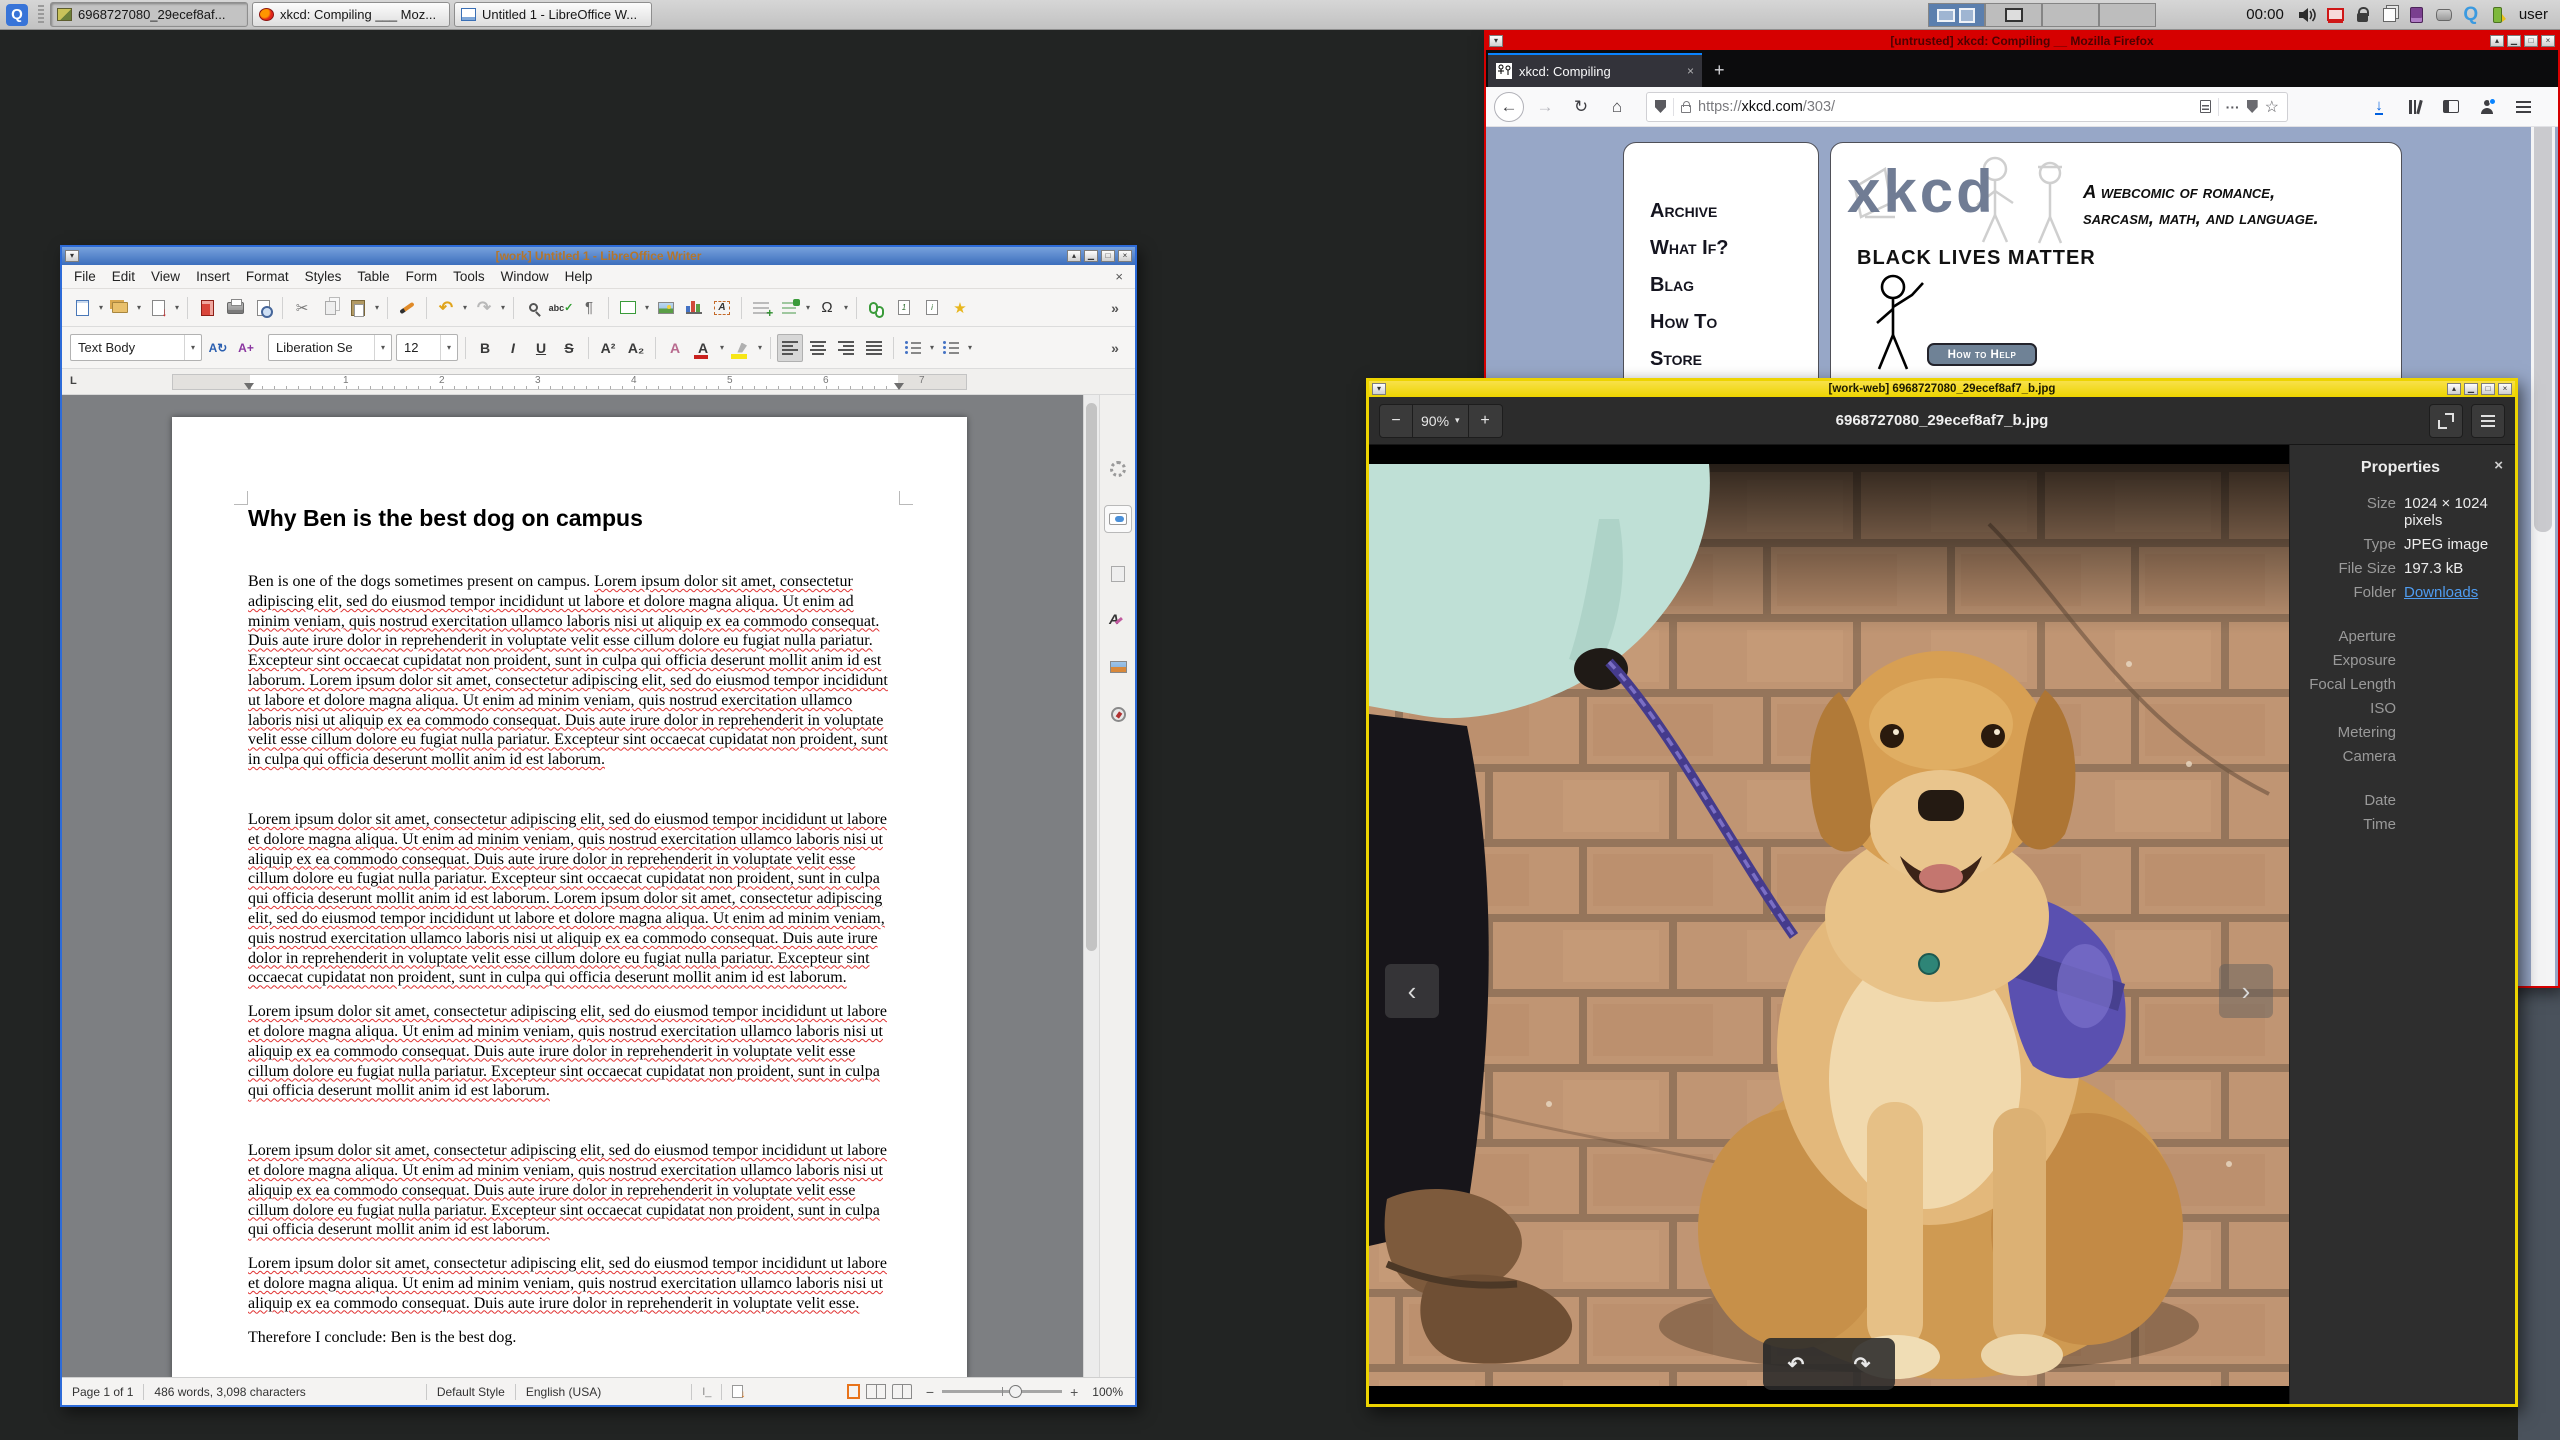  I want to click on left-indent-marker, so click(249, 386).